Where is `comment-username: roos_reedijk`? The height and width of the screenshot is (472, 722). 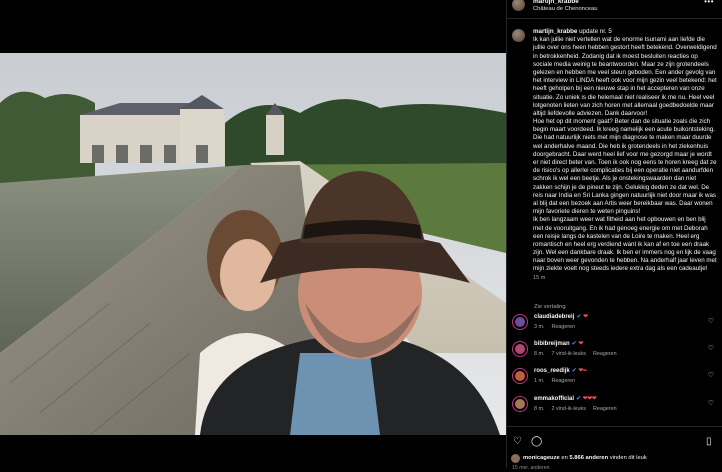 comment-username: roos_reedijk is located at coordinates (552, 371).